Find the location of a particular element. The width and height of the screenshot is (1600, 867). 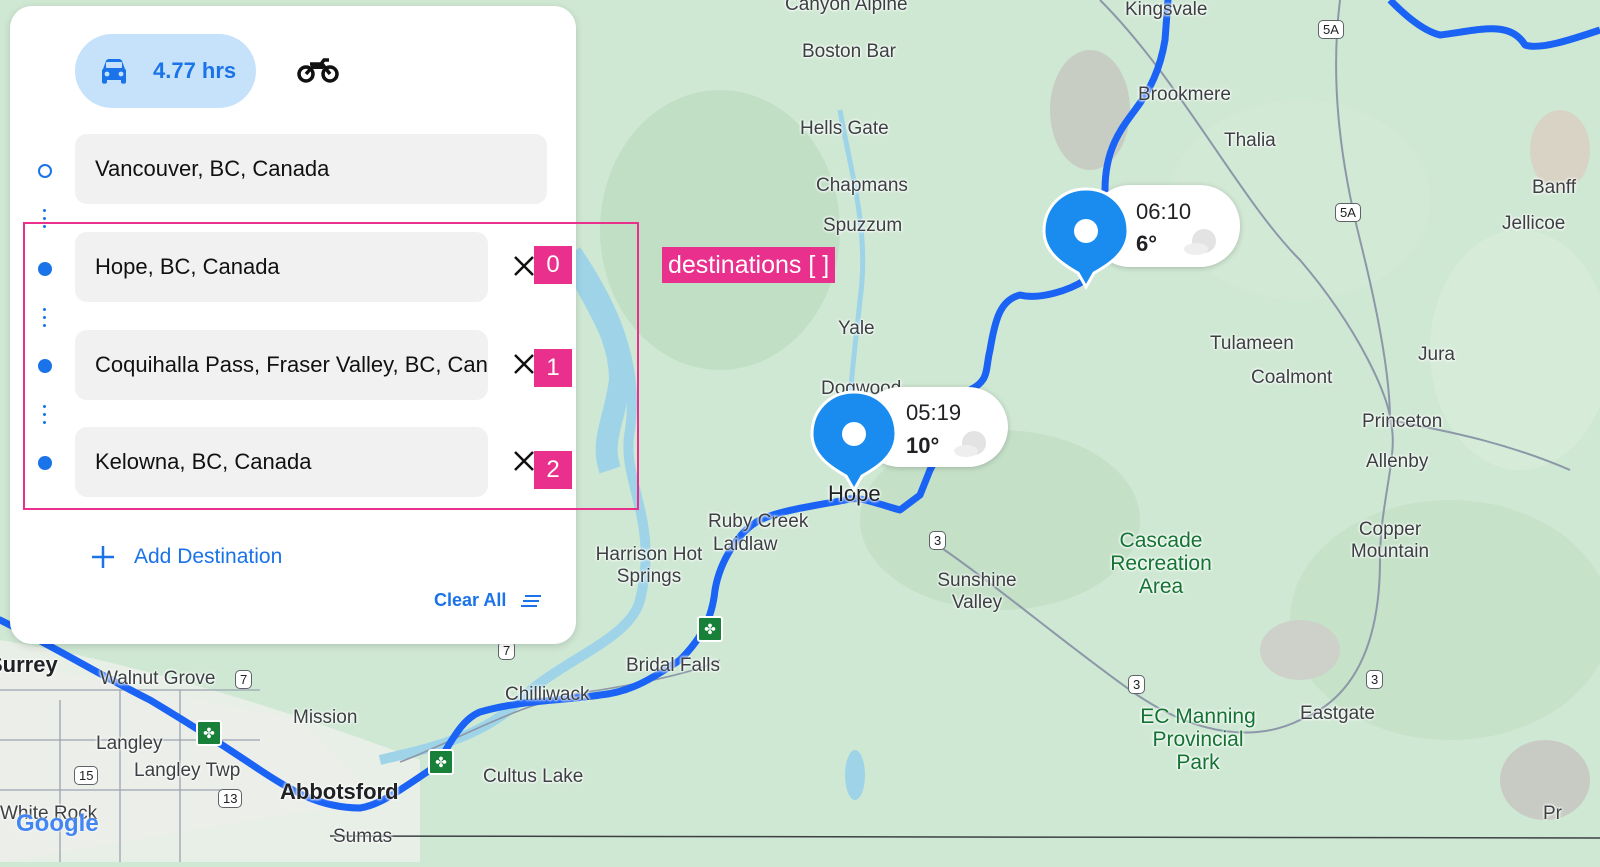

map-label: Eastgate is located at coordinates (1337, 713).